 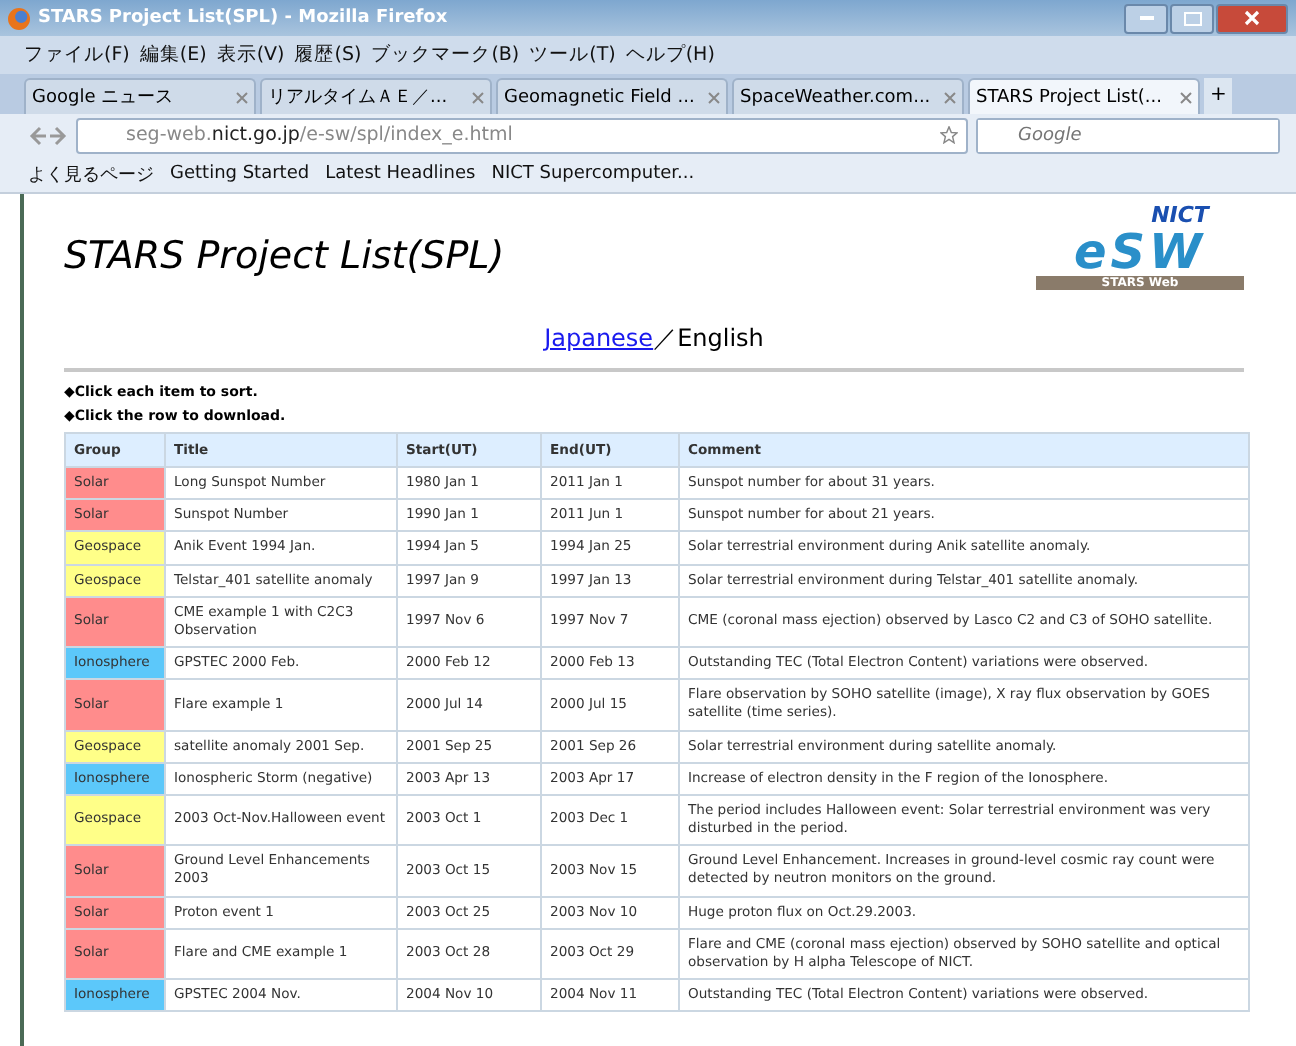 What do you see at coordinates (400, 174) in the screenshot?
I see `bookmark-item: Latest Headlines` at bounding box center [400, 174].